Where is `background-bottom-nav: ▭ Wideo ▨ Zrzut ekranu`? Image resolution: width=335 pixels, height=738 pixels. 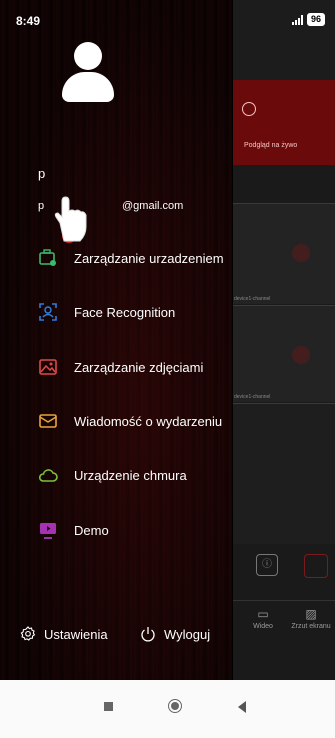 background-bottom-nav: ▭ Wideo ▨ Zrzut ekranu is located at coordinates (283, 620).